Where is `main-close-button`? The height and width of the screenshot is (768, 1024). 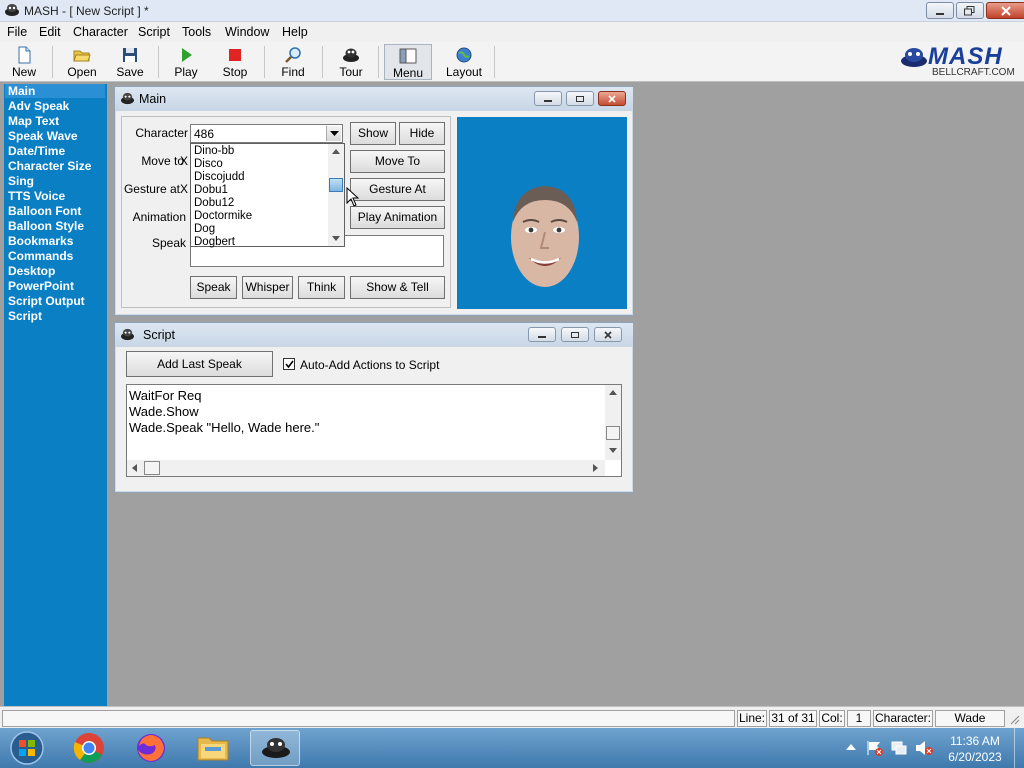
main-close-button is located at coordinates (612, 98).